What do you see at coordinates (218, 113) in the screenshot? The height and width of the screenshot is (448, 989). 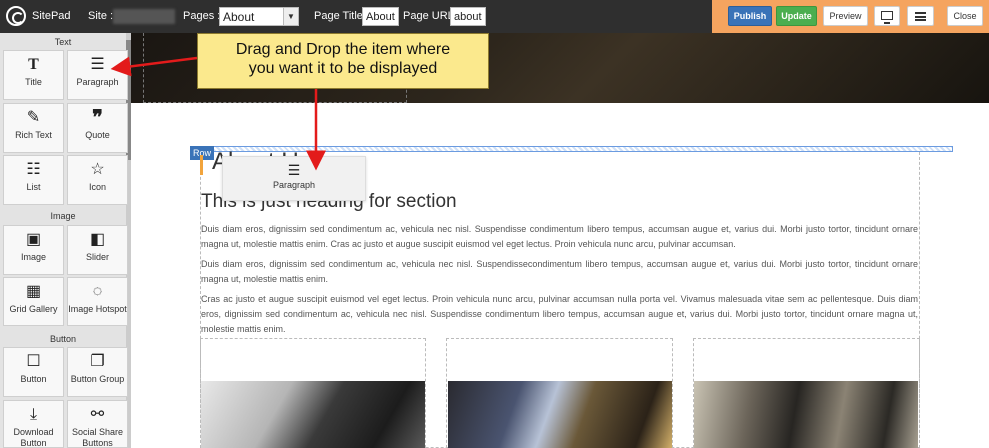 I see `annotation-arrows` at bounding box center [218, 113].